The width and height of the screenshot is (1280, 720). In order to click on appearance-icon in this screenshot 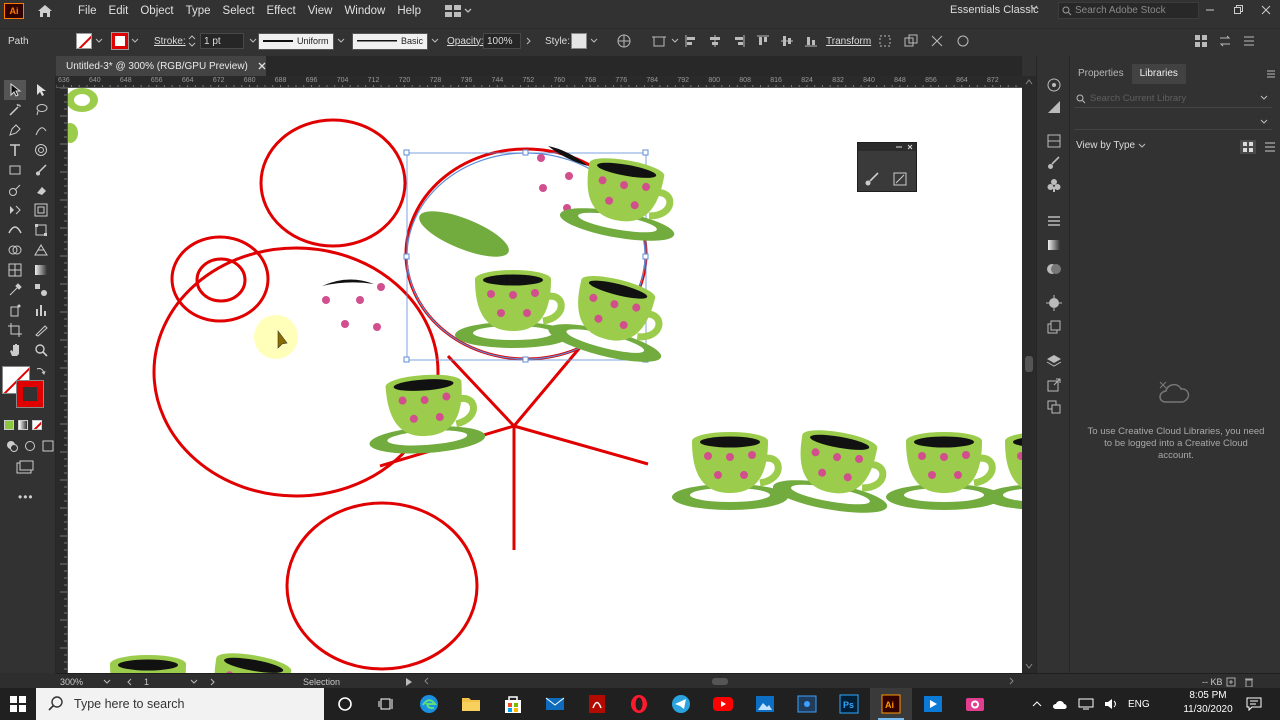, I will do `click(1054, 303)`.